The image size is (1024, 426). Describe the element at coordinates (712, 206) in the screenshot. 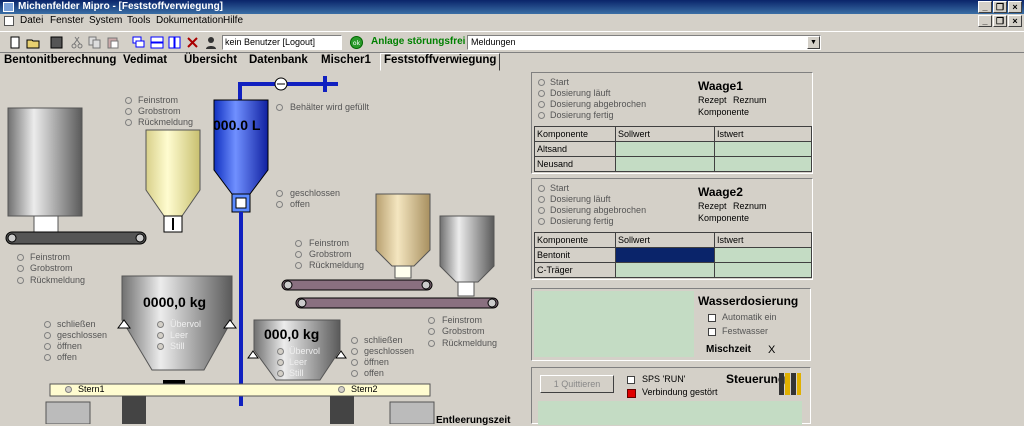

I see `waage2-rezept-label: Rezept` at that location.